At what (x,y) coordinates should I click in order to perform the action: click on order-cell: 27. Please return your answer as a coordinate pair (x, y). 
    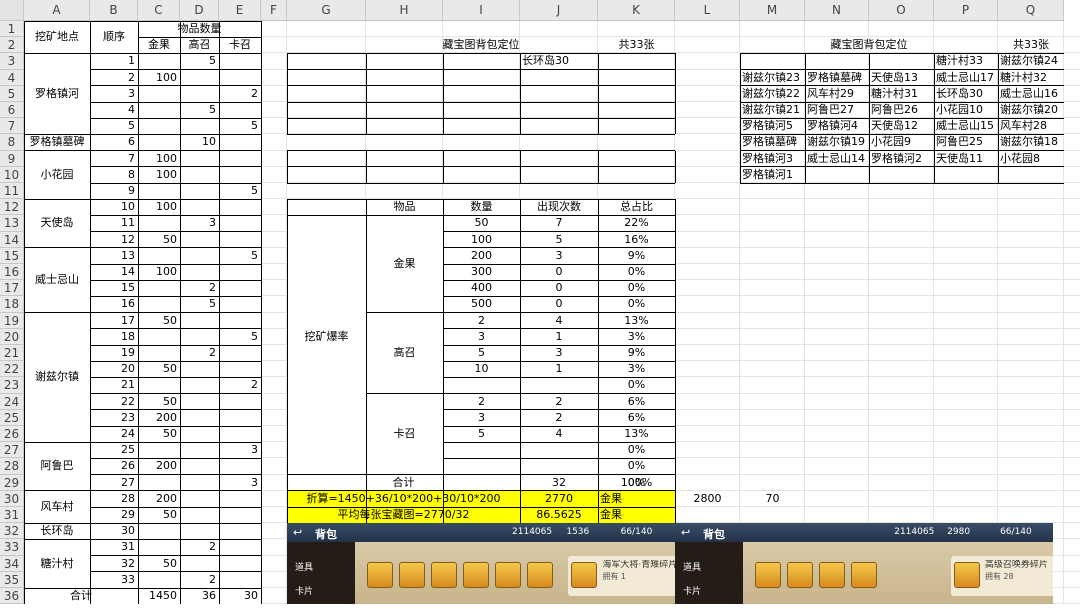
    Looking at the image, I should click on (128, 482).